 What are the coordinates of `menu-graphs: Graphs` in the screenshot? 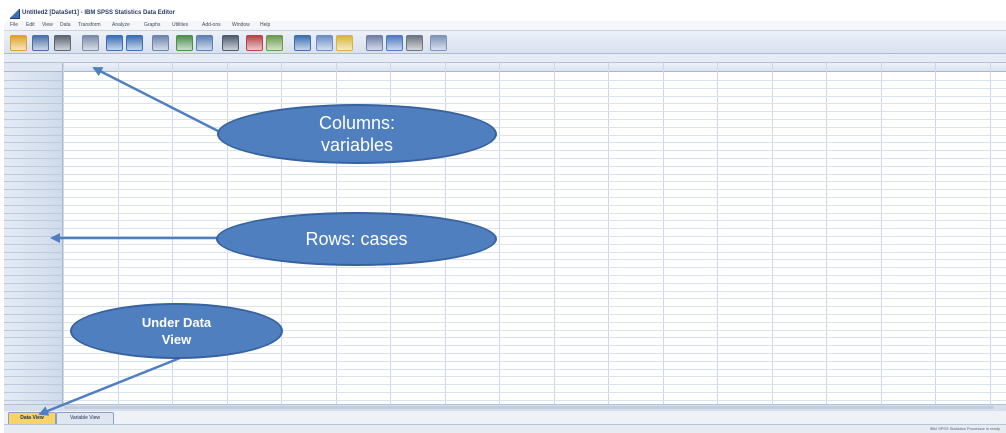 It's located at (152, 25).